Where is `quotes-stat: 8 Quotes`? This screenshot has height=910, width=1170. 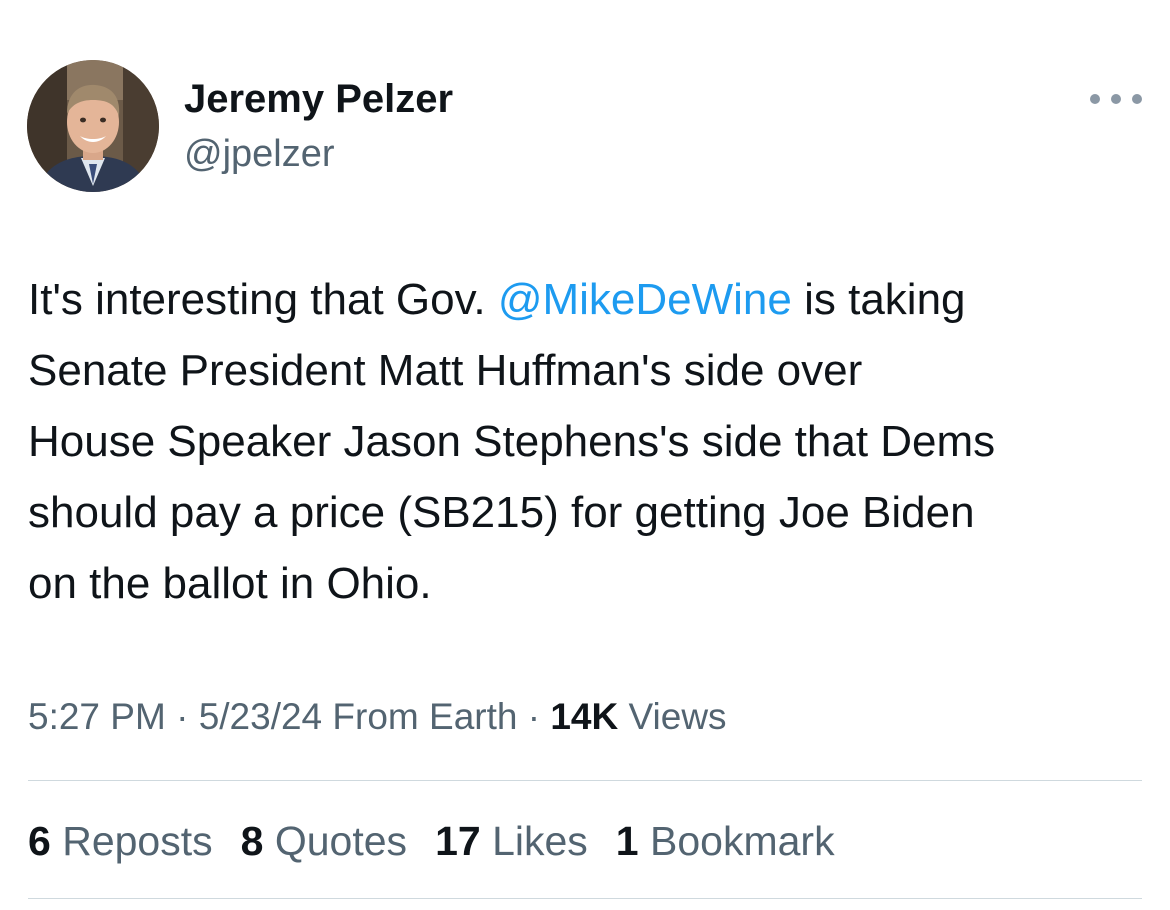 quotes-stat: 8 Quotes is located at coordinates (324, 841).